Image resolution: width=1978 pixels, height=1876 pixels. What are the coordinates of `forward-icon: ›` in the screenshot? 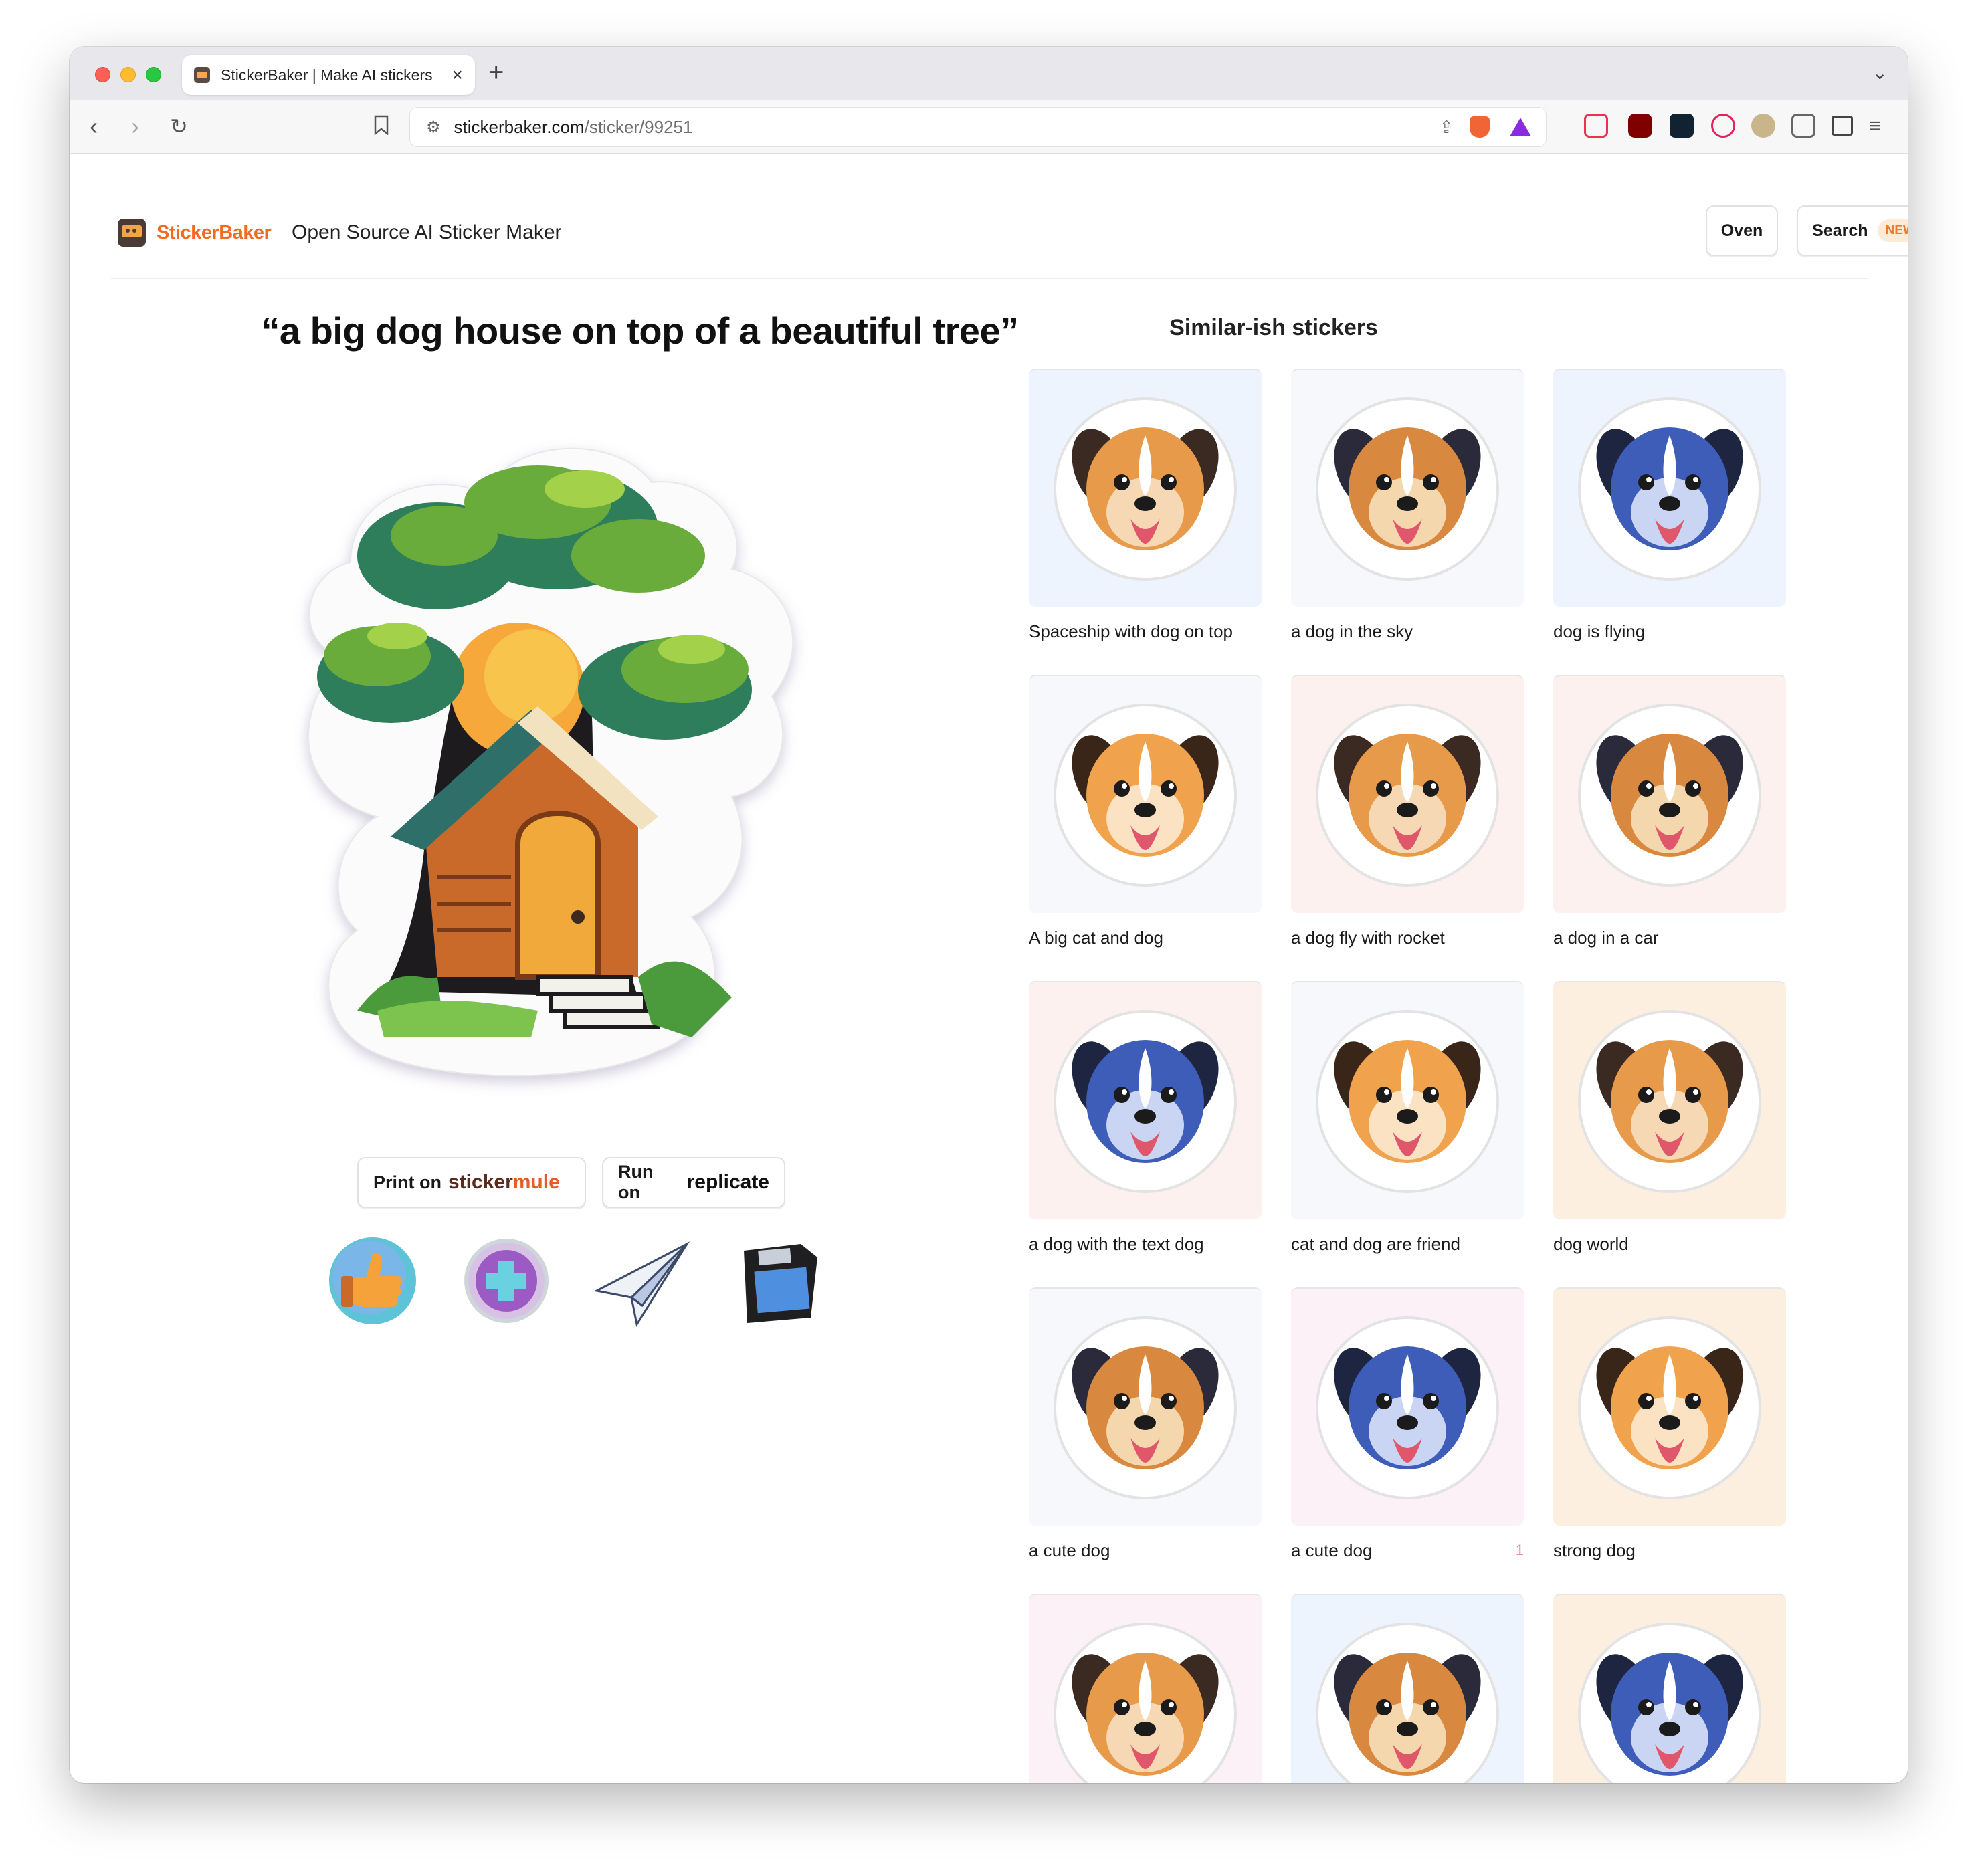 It's located at (135, 126).